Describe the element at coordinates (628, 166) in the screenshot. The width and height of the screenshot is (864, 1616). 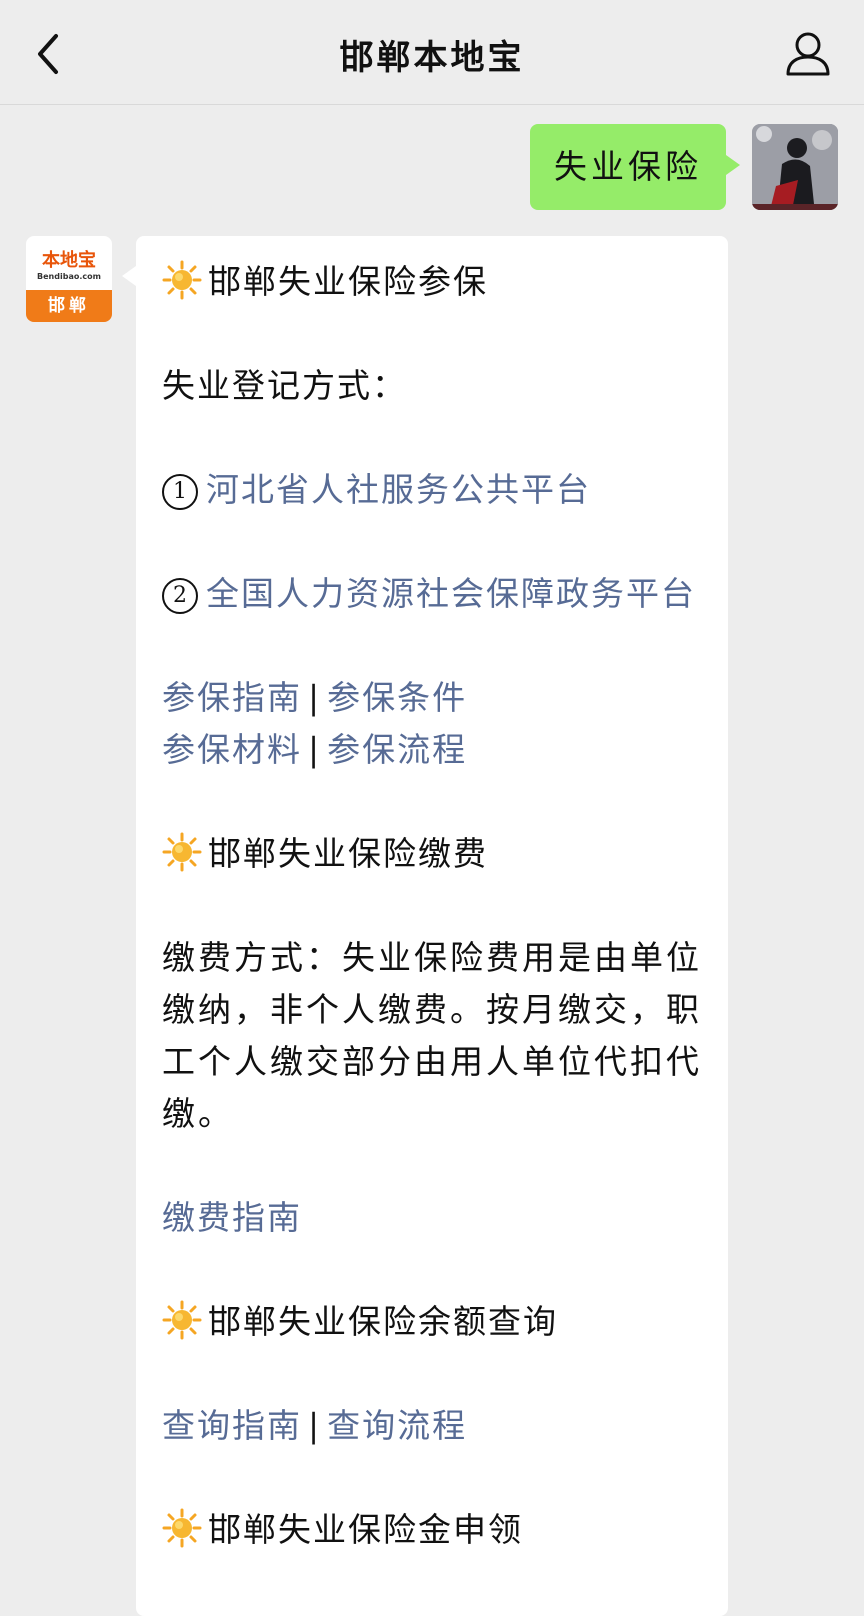
I see `user-message-text: 失业保险` at that location.